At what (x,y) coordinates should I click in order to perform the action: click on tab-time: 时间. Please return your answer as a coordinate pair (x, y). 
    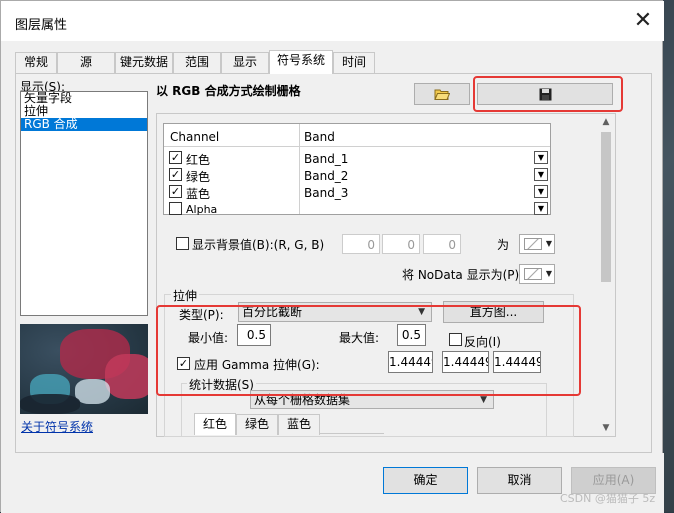
    Looking at the image, I should click on (354, 62).